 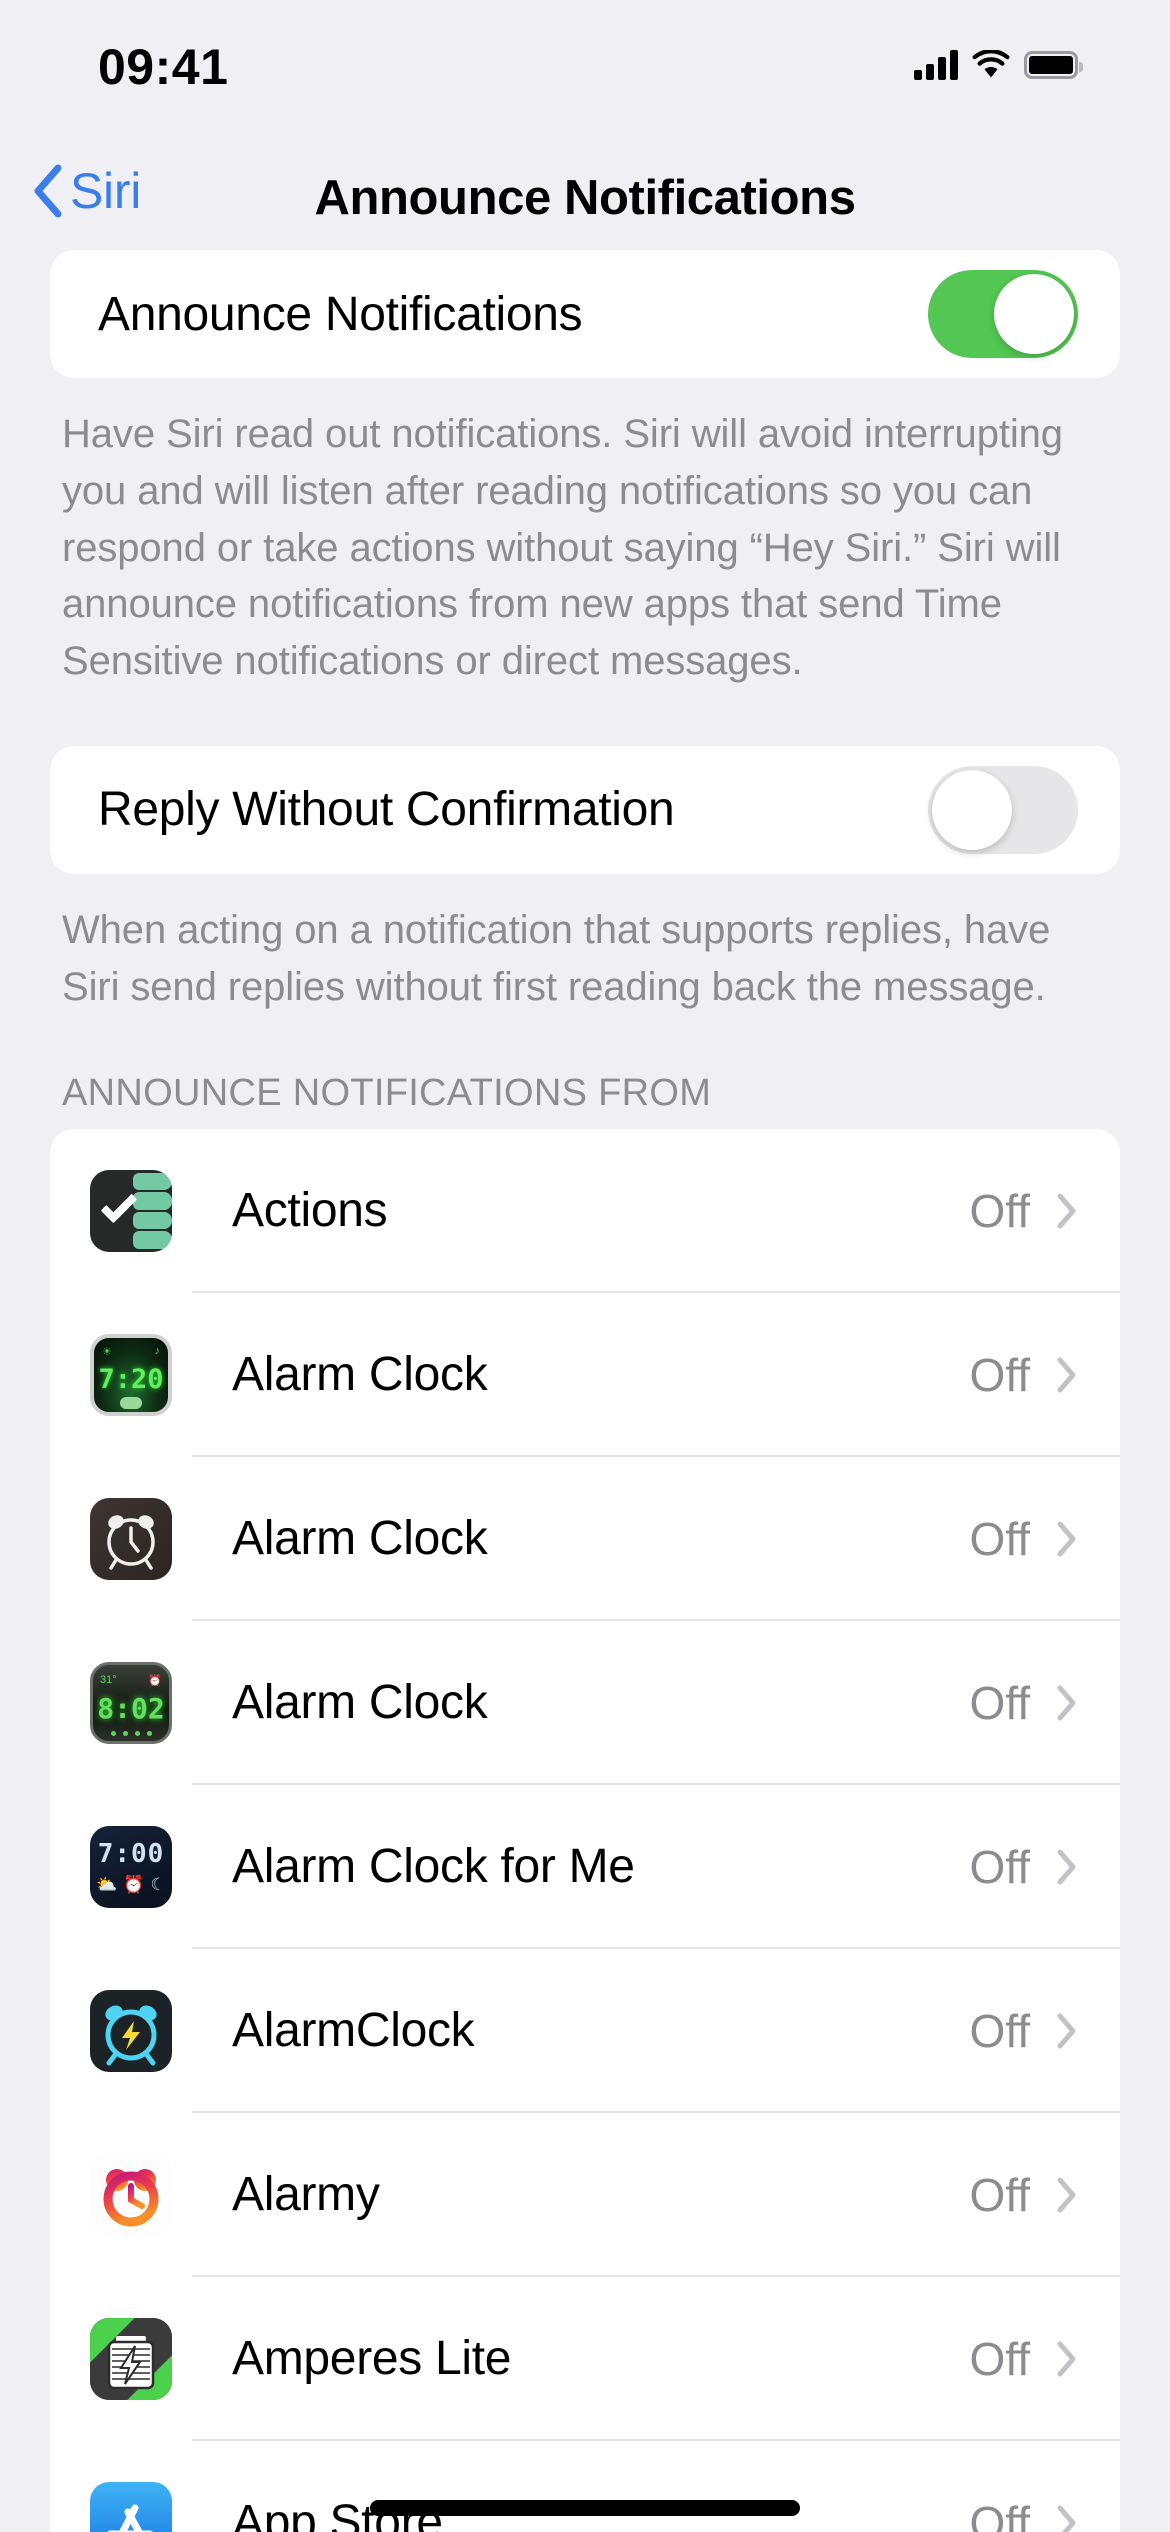 I want to click on alarmy-app-icon, so click(x=131, y=2194).